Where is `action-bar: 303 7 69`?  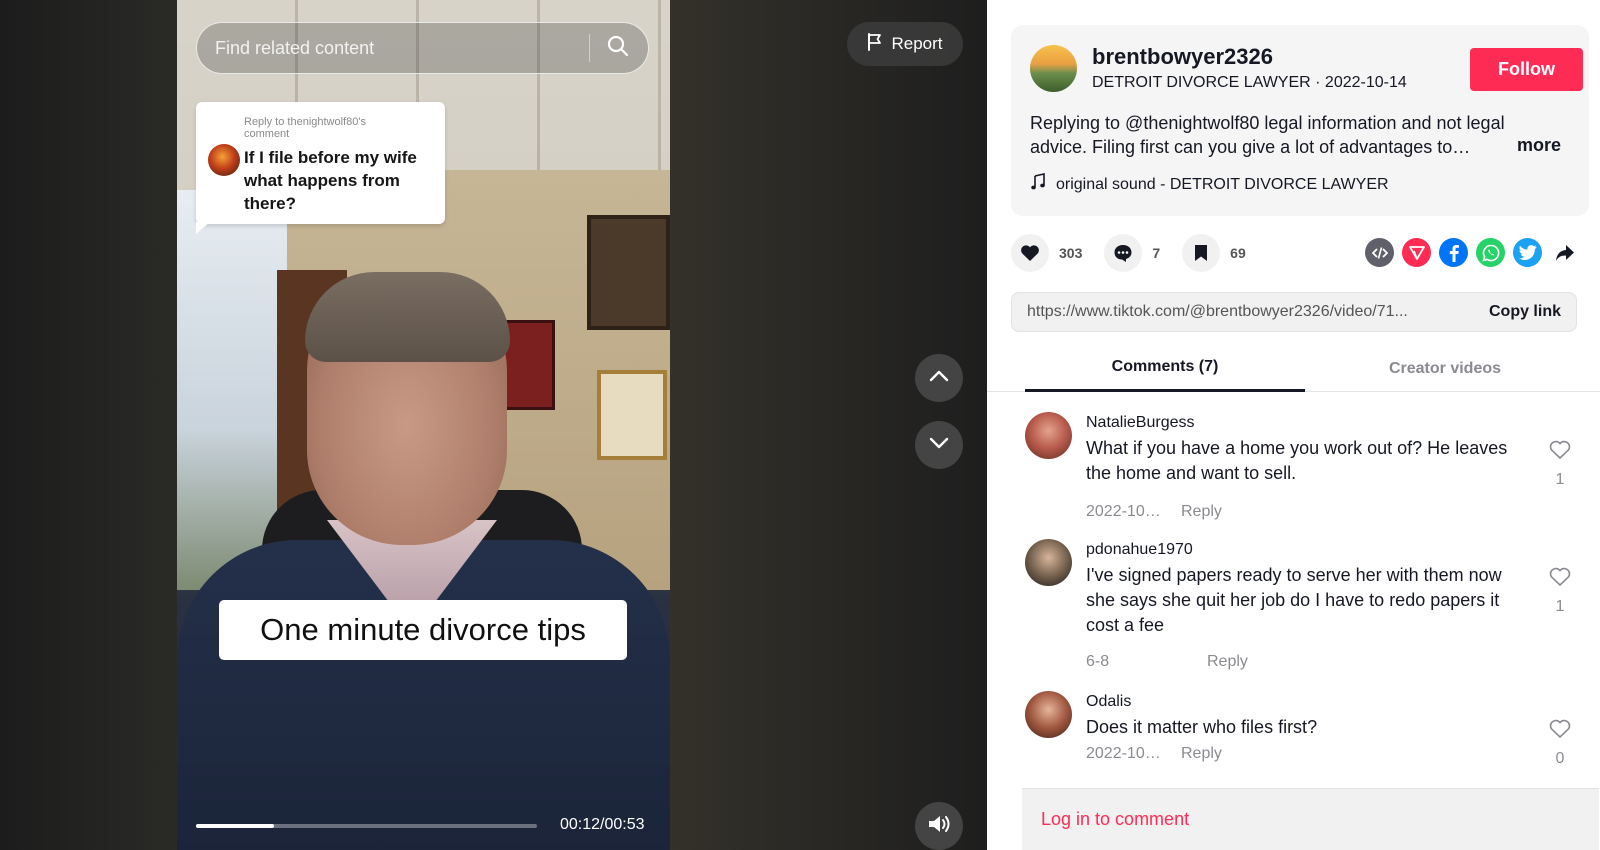 action-bar: 303 7 69 is located at coordinates (1139, 253).